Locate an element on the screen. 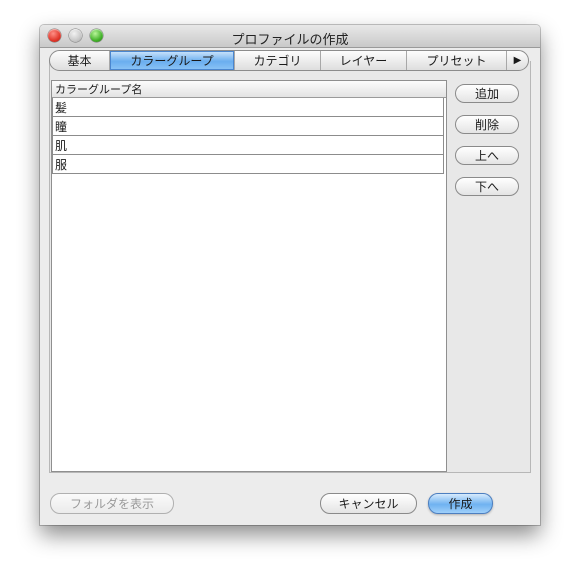 This screenshot has height=580, width=580. show-folder-button: フォルダを表示 is located at coordinates (112, 503).